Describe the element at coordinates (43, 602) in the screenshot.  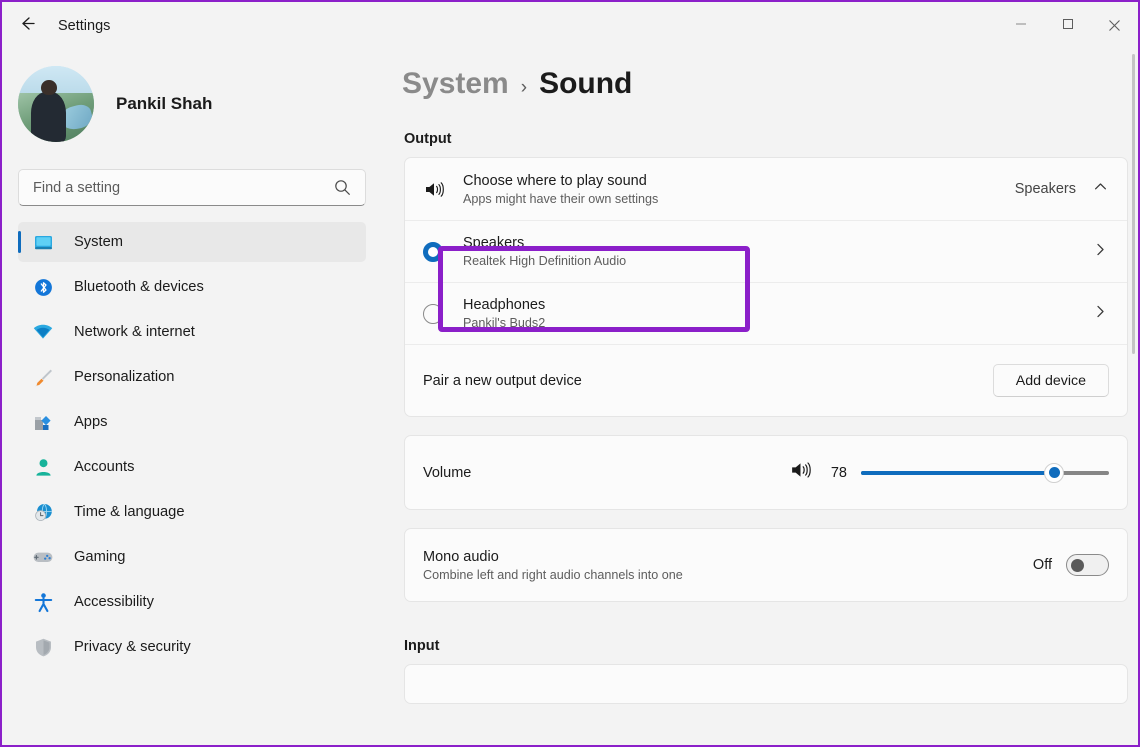
I see `accessibility-icon` at that location.